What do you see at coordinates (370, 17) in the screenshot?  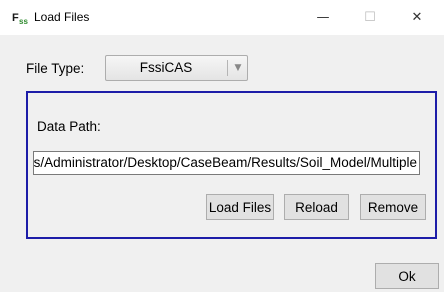 I see `maximize-button: ☐` at bounding box center [370, 17].